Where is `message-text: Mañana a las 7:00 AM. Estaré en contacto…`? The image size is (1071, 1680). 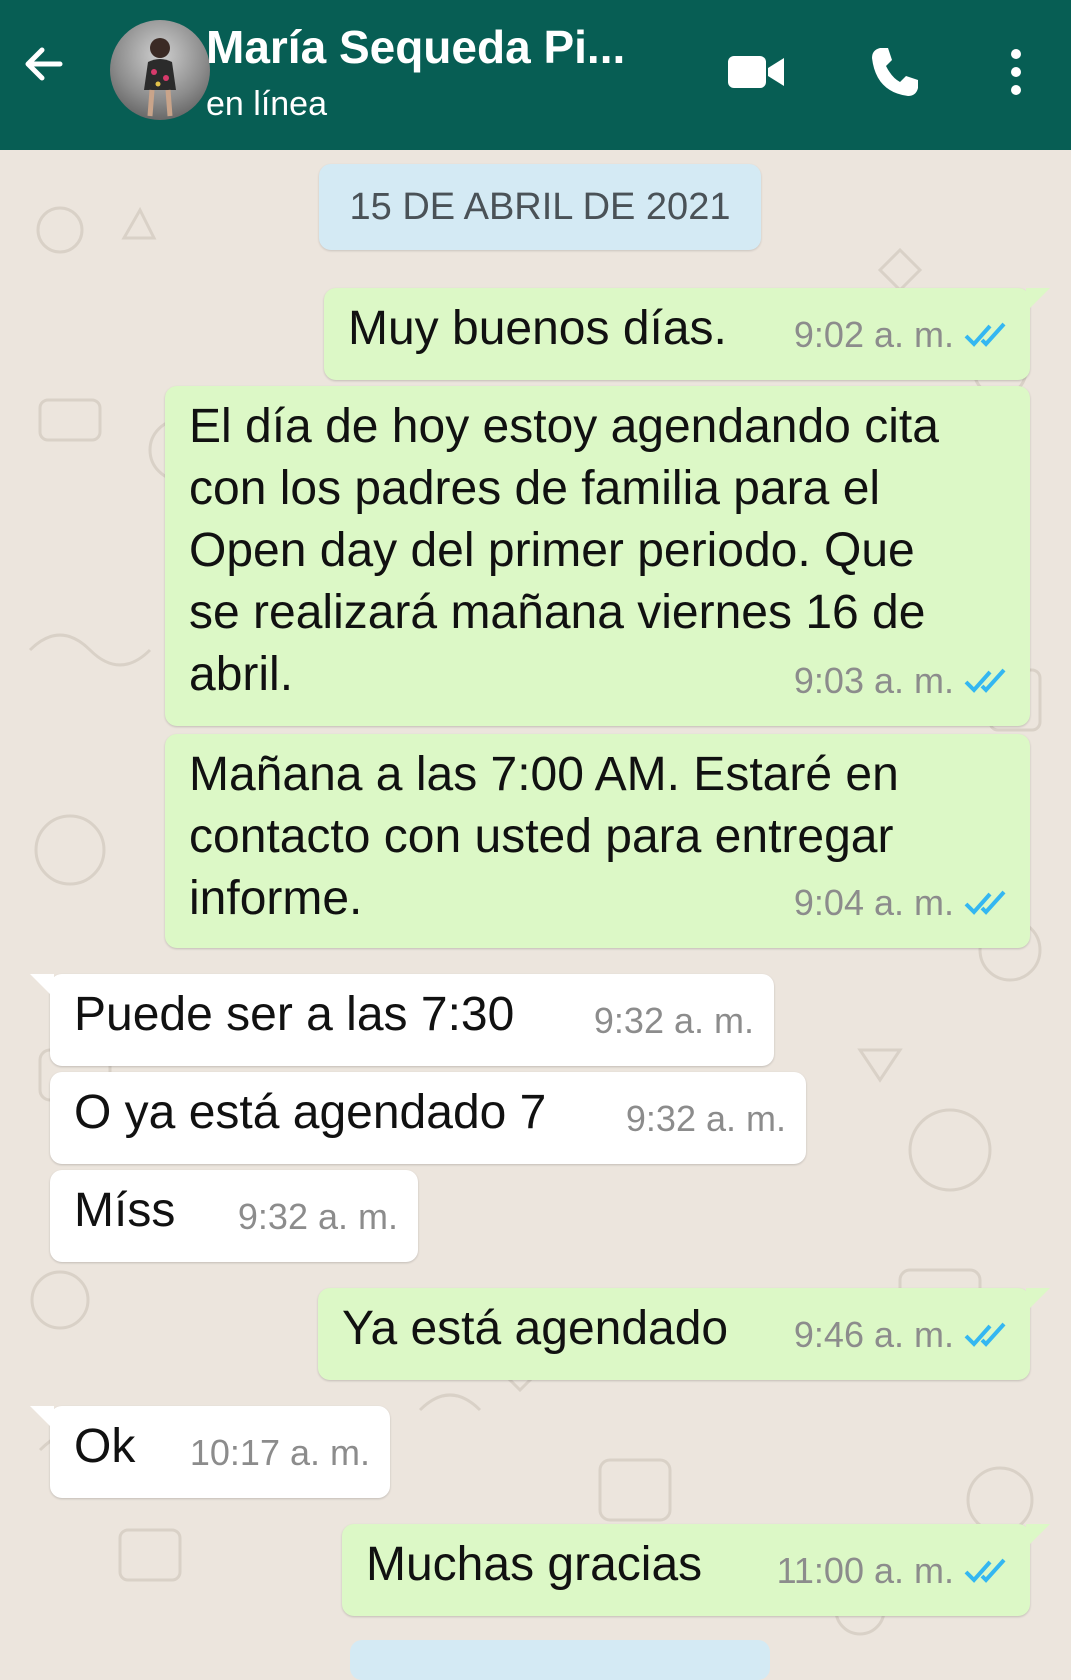
message-text: Mañana a las 7:00 AM. Estaré en contacto… is located at coordinates (544, 836).